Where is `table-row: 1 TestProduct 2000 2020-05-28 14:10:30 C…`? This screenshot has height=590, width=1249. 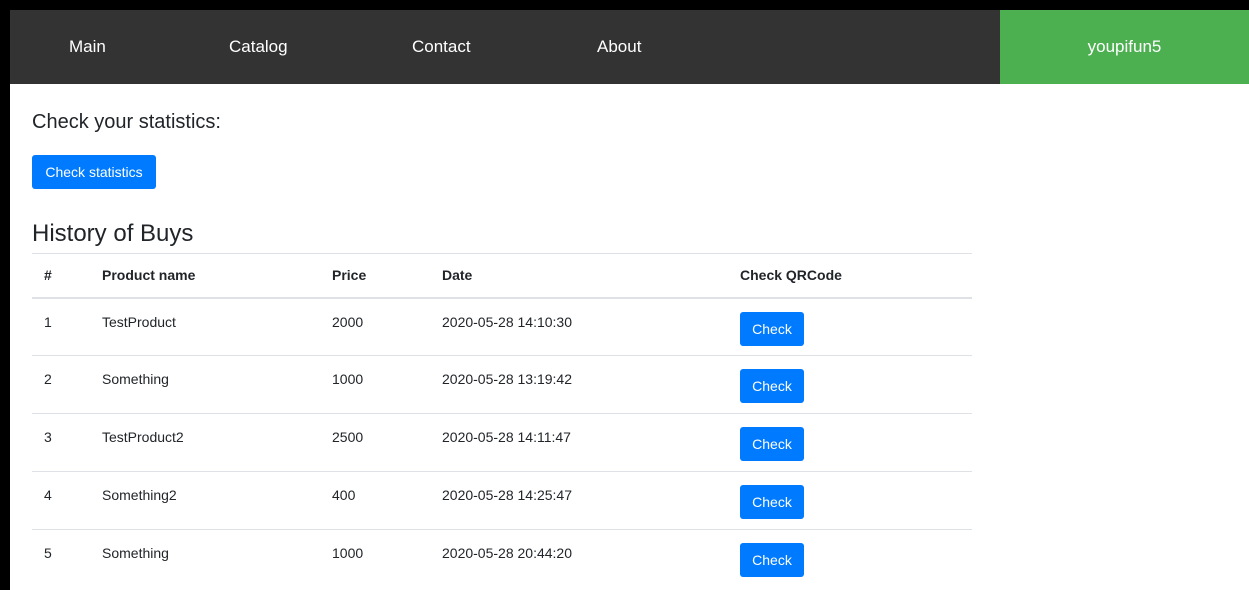
table-row: 1 TestProduct 2000 2020-05-28 14:10:30 C… is located at coordinates (502, 326).